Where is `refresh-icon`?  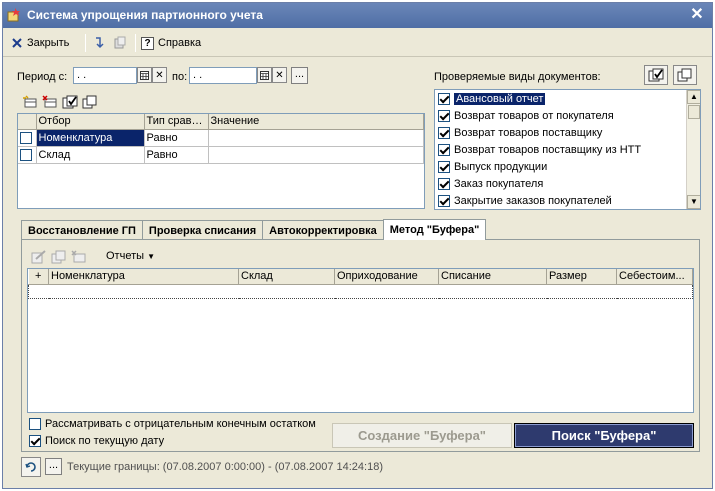
refresh-icon is located at coordinates (31, 467).